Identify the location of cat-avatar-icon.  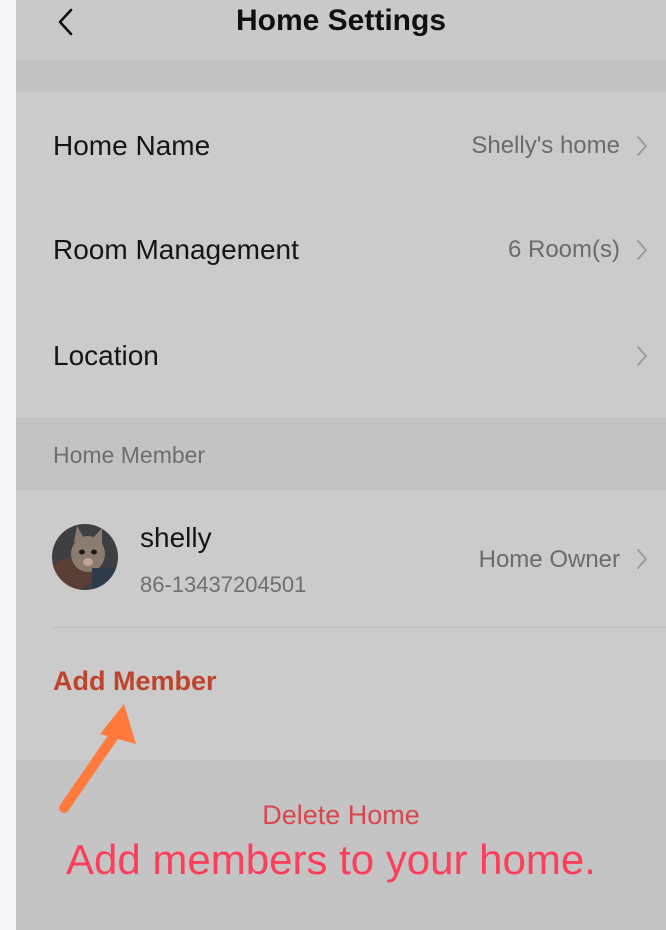
(85, 557).